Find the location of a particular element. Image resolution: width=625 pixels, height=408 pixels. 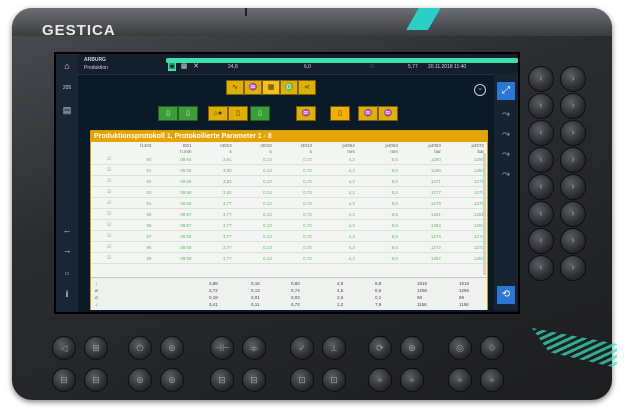

arrow-left-icon: ← is located at coordinates (67, 230).